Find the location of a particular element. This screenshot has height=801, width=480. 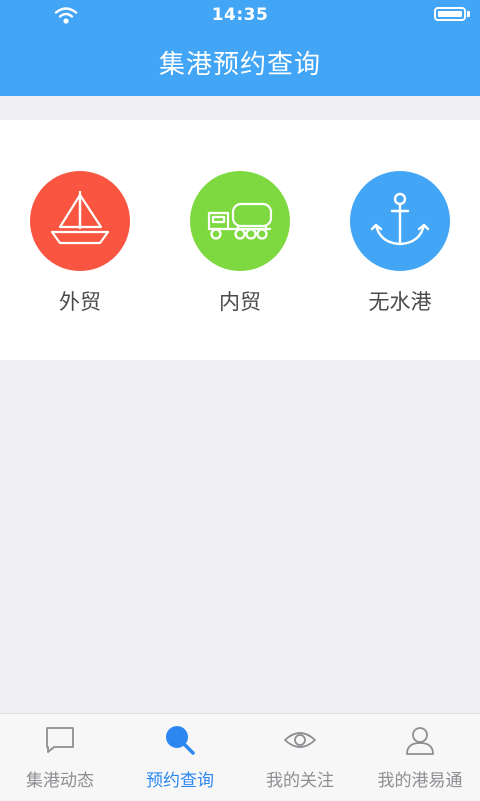

menu-item-domestic-trade: 内贸 is located at coordinates (240, 240).